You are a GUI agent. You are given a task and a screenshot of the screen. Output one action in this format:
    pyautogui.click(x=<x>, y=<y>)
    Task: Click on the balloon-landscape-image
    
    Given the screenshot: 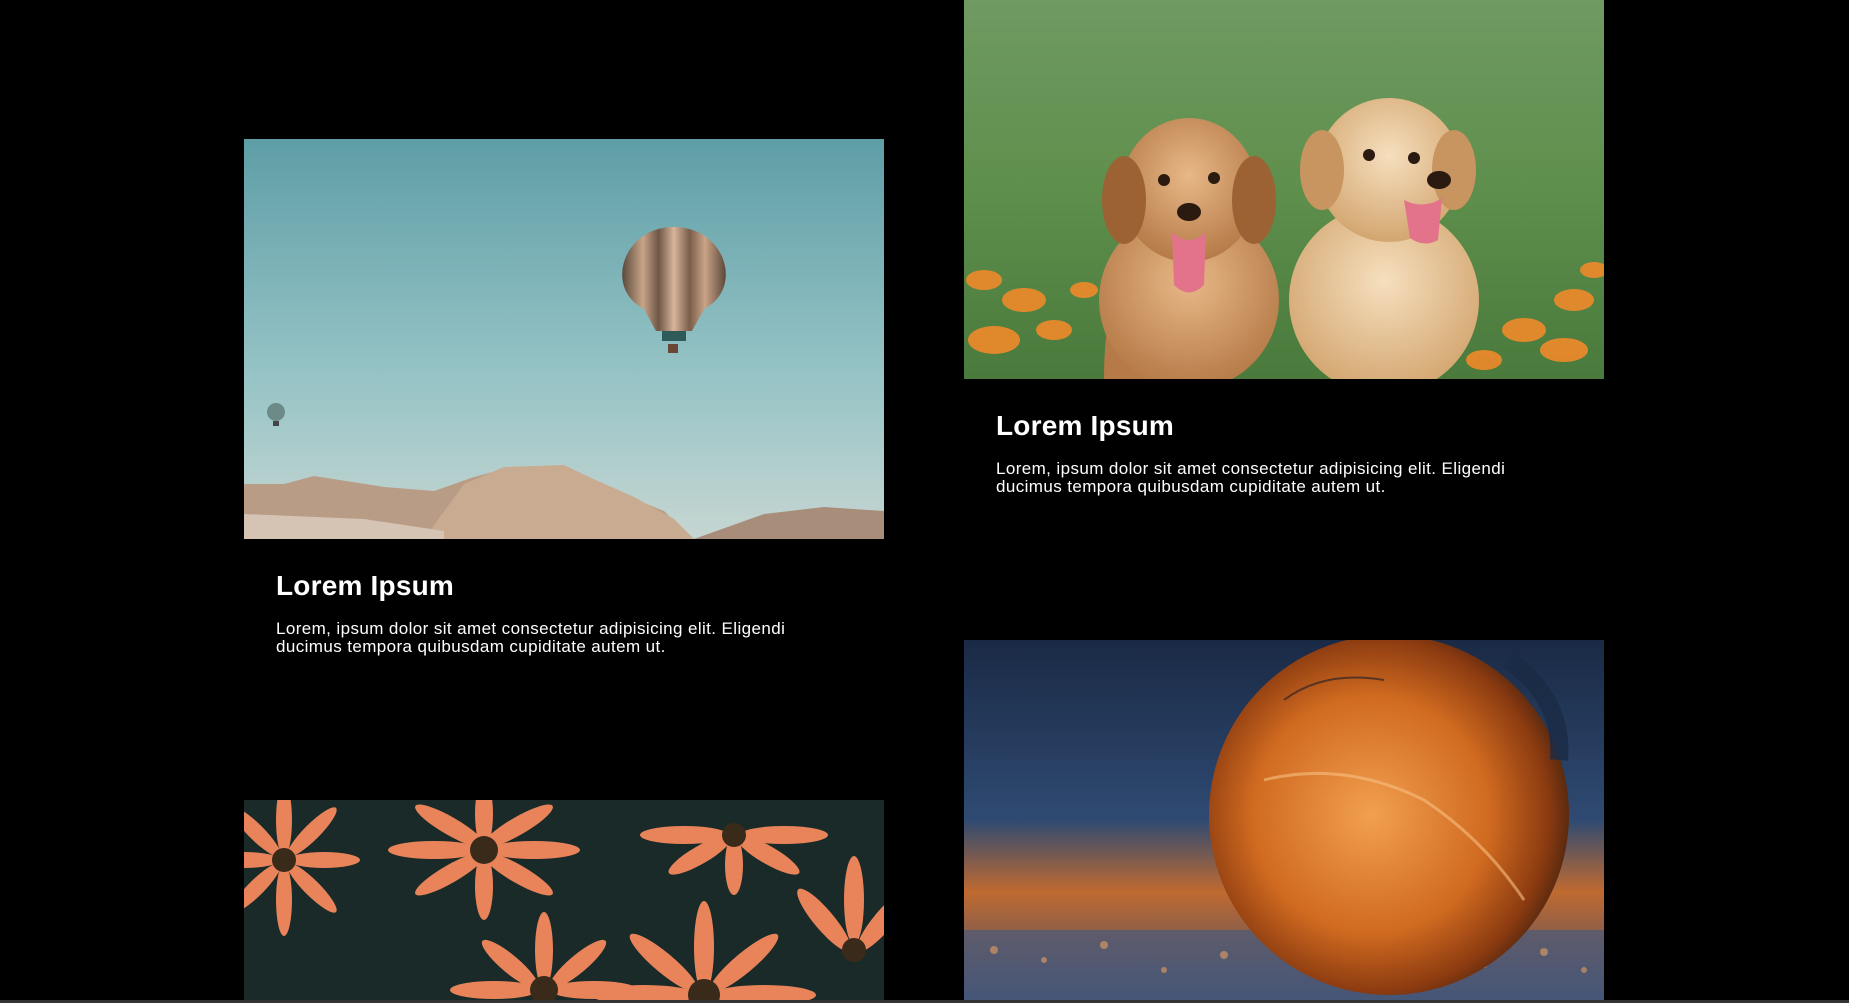 What is the action you would take?
    pyautogui.click(x=564, y=339)
    